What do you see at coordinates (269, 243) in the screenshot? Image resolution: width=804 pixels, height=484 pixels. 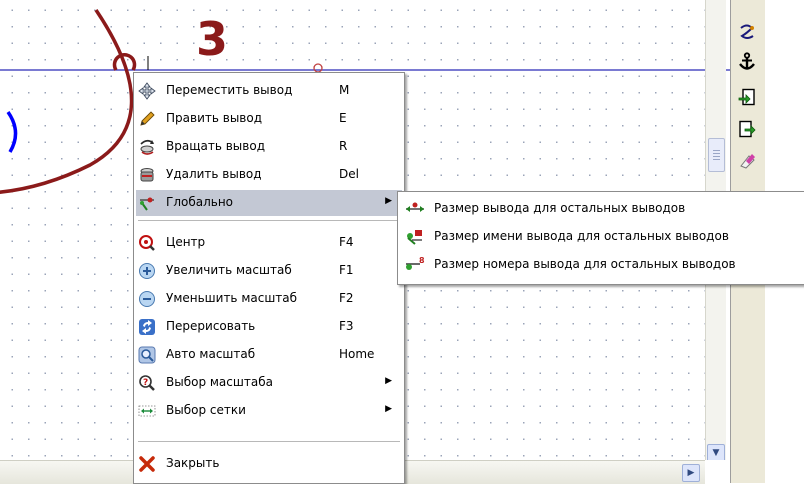 I see `menu-item-center: Центр F4` at bounding box center [269, 243].